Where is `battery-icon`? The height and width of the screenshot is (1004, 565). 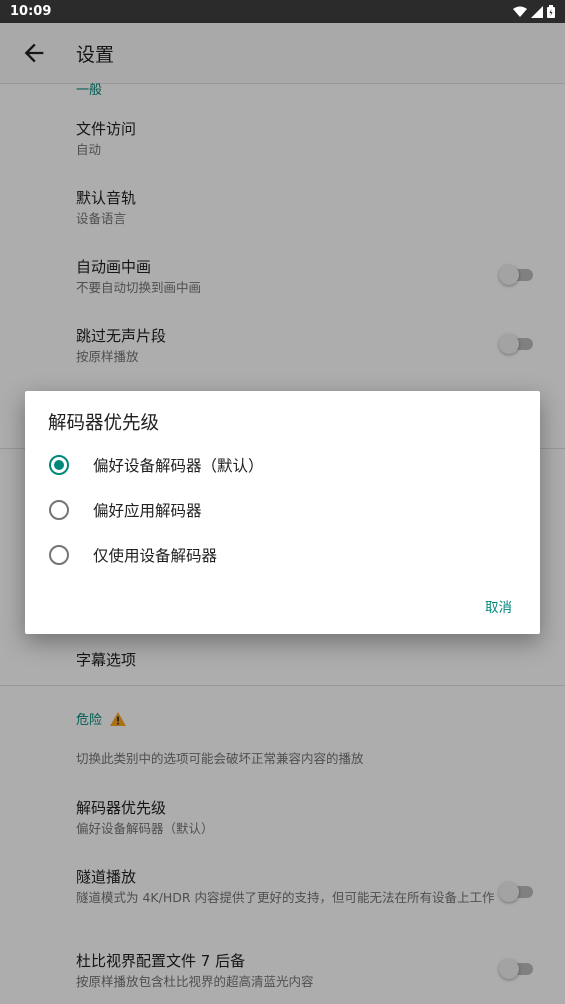
battery-icon is located at coordinates (551, 11).